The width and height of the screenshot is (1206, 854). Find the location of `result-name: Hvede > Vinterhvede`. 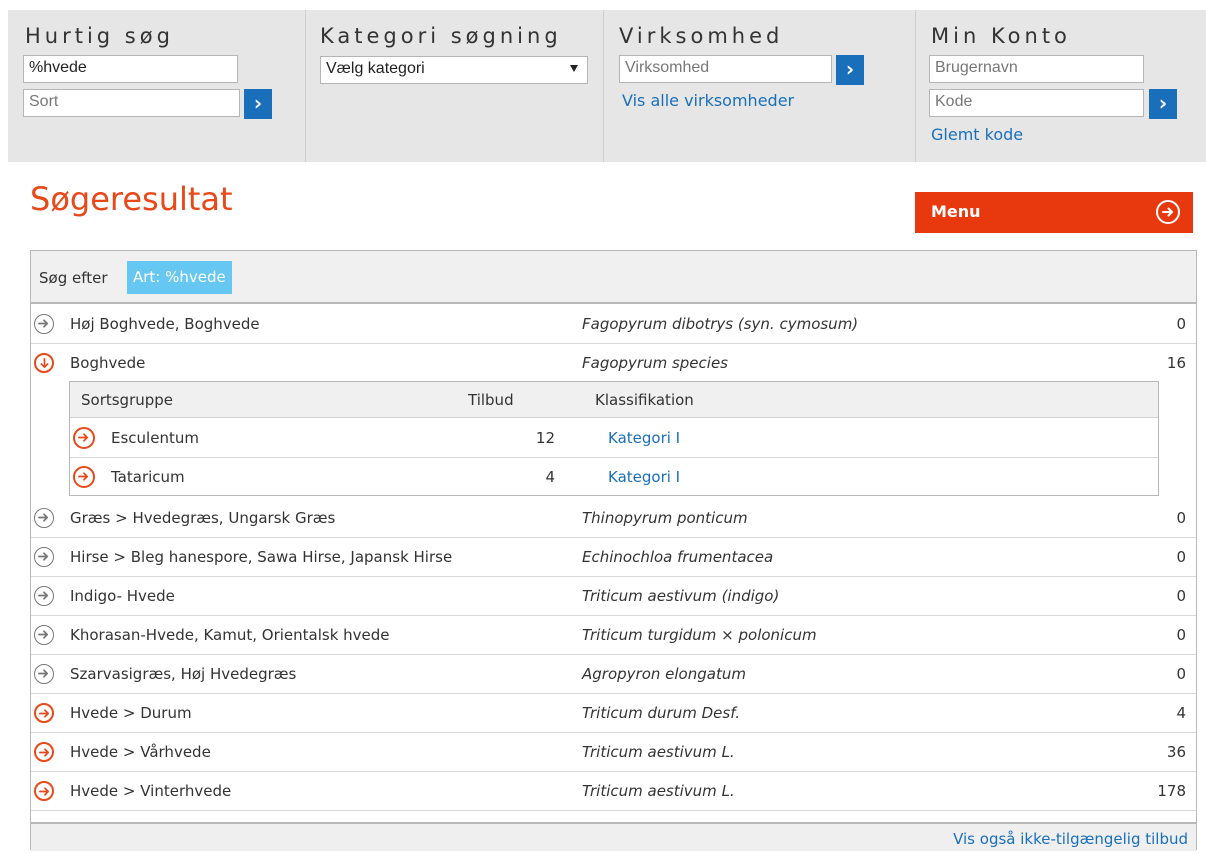

result-name: Hvede > Vinterhvede is located at coordinates (150, 791).